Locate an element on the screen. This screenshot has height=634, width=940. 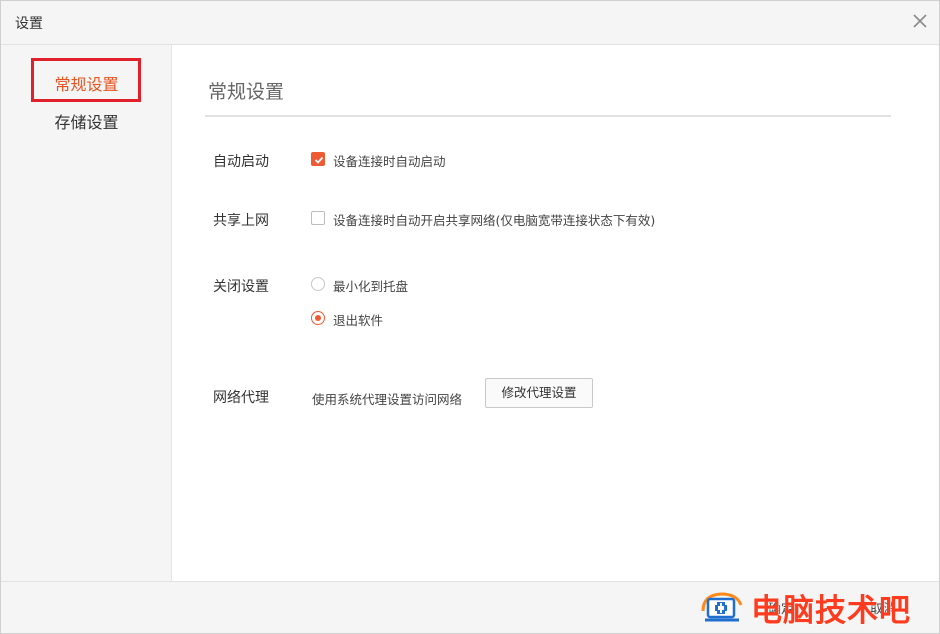
title-bar: 设置 is located at coordinates (470, 23).